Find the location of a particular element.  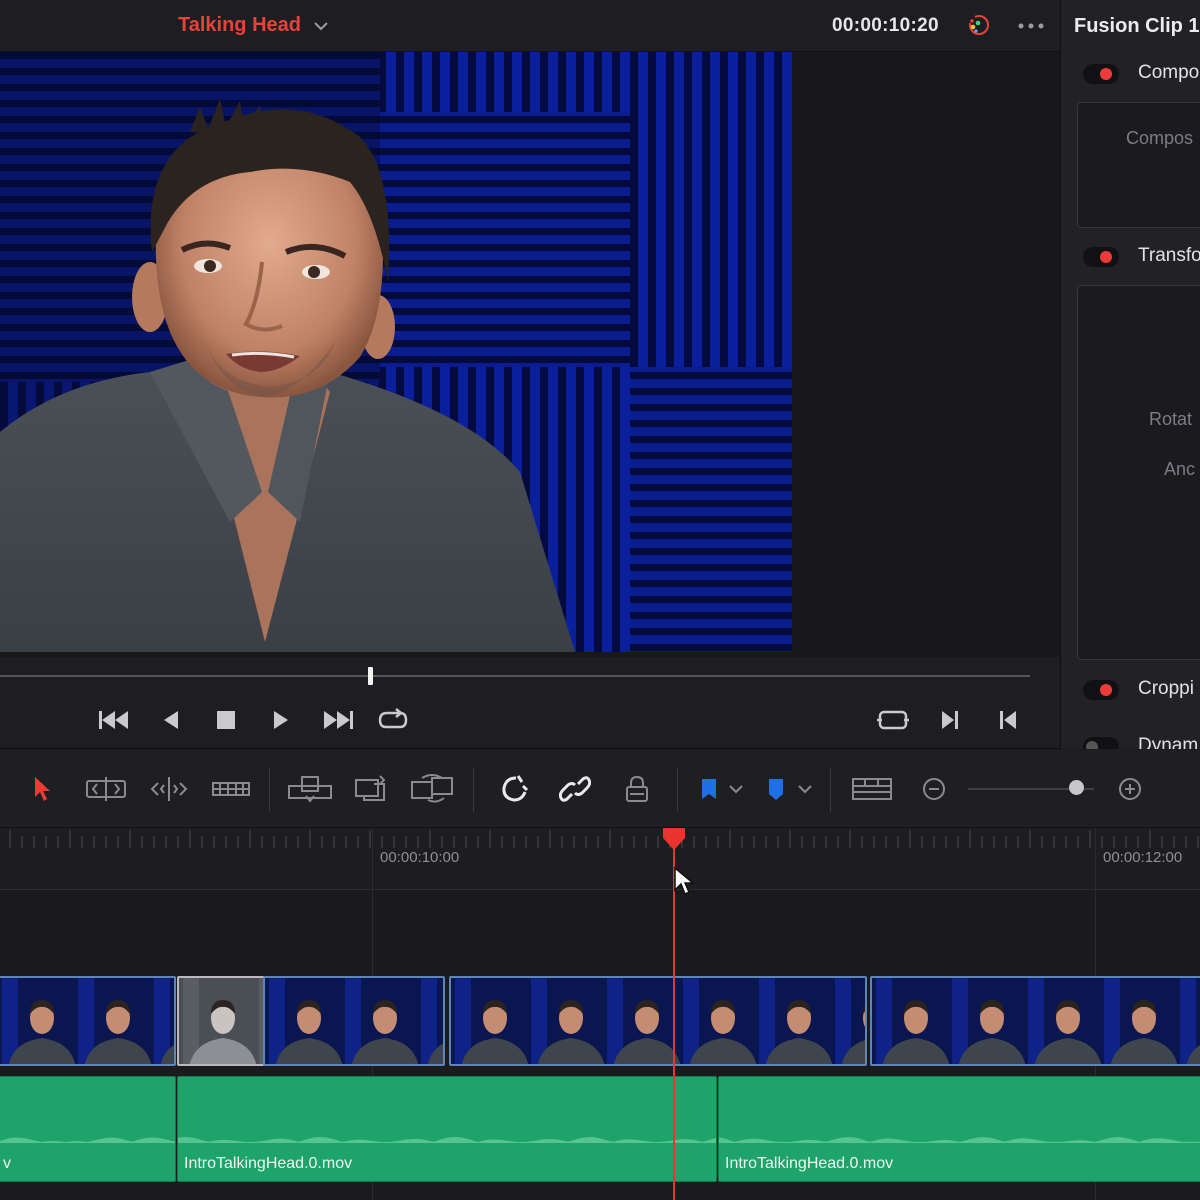

play-icon is located at coordinates (281, 720).